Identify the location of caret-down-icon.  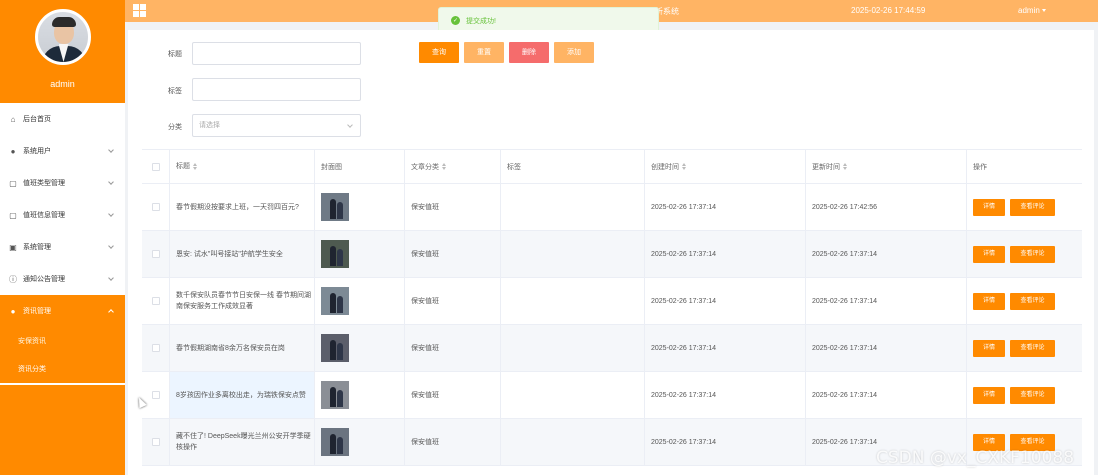
(1043, 11).